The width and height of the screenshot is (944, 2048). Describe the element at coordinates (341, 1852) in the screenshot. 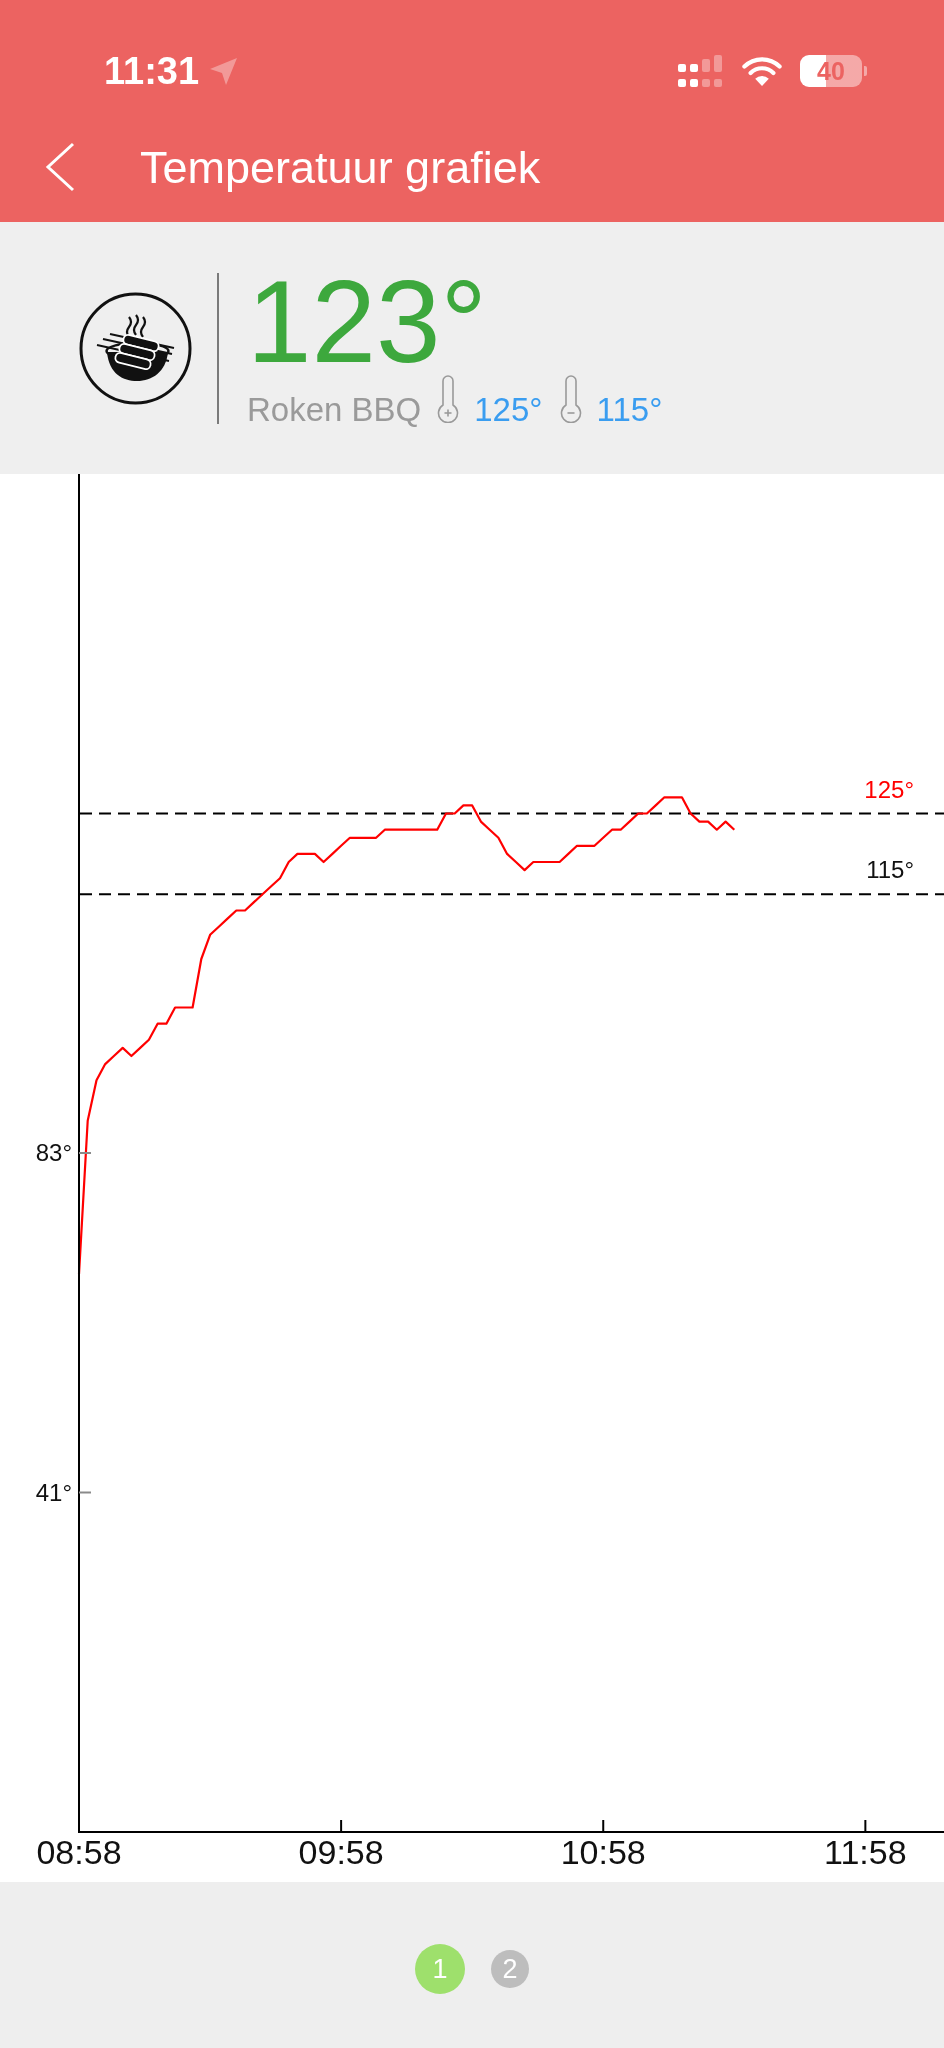

I see `x-axis-label: 09:58` at that location.